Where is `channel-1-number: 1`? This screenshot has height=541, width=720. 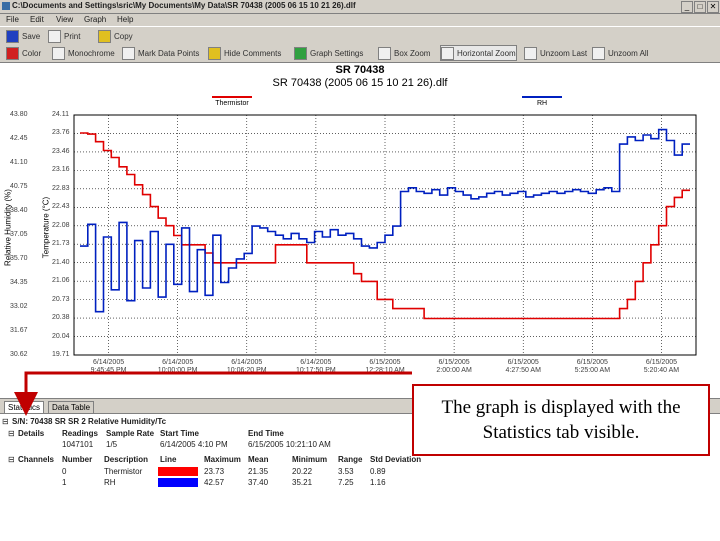 channel-1-number: 1 is located at coordinates (64, 482).